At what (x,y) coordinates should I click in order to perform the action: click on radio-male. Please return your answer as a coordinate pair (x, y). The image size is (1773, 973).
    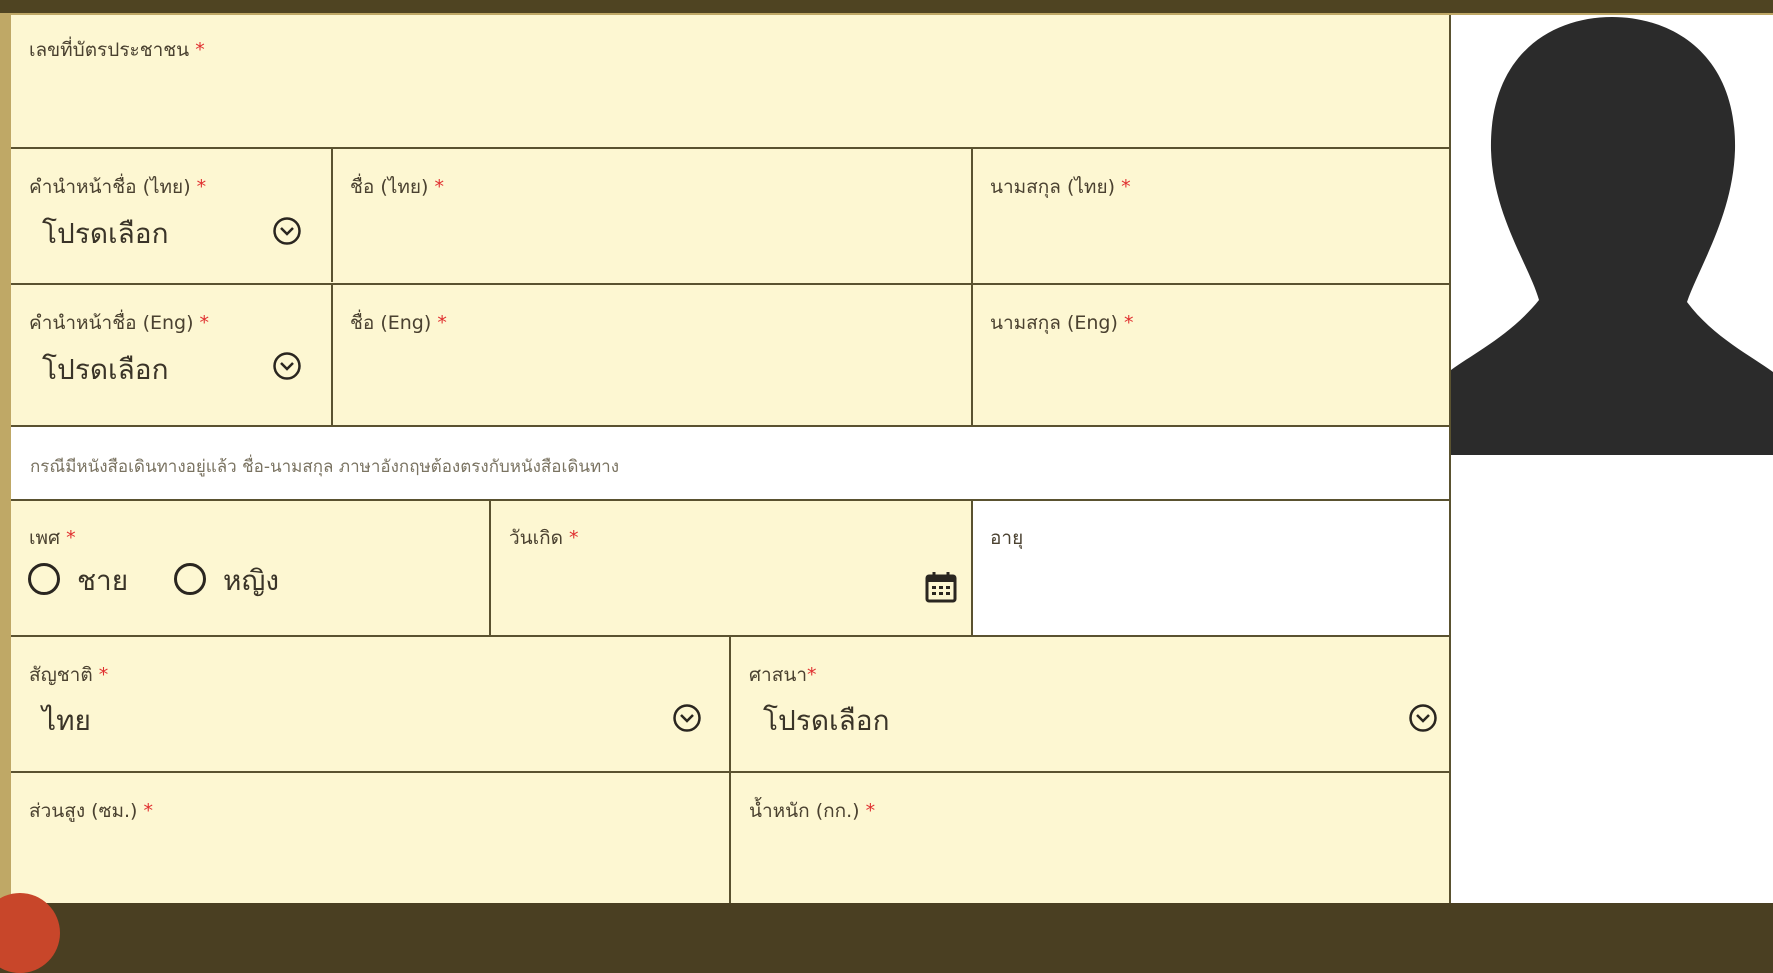
    Looking at the image, I should click on (44, 579).